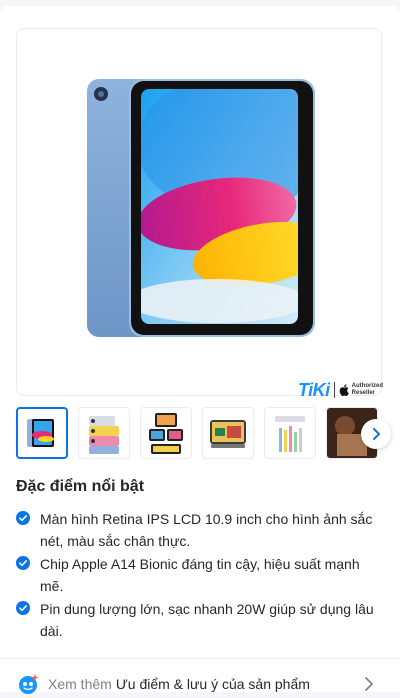 The image size is (400, 698). Describe the element at coordinates (200, 658) in the screenshot. I see `section-divider` at that location.